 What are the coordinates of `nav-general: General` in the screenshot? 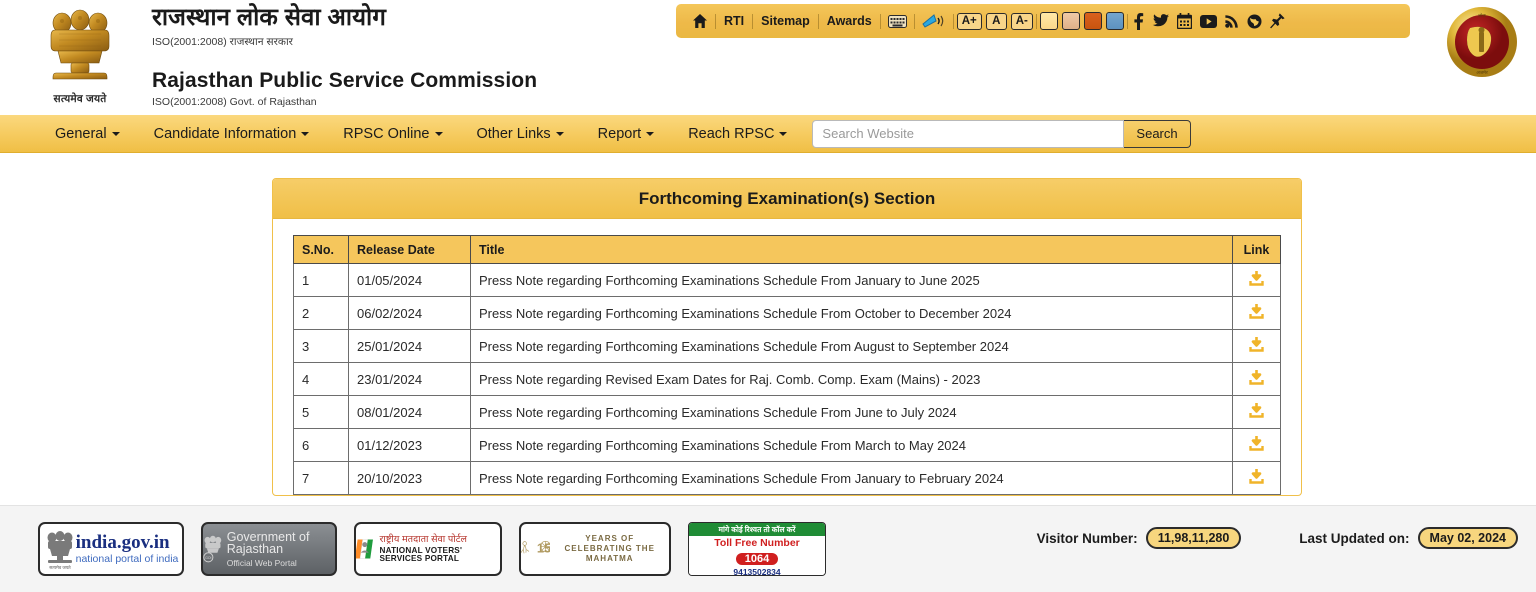 It's located at (87, 134).